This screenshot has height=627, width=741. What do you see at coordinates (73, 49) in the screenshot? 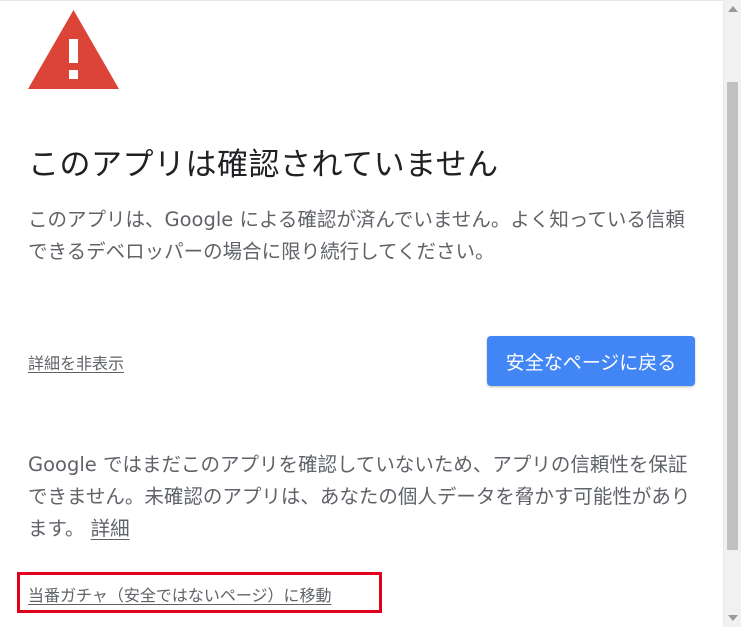
I see `warning-triangle-icon` at bounding box center [73, 49].